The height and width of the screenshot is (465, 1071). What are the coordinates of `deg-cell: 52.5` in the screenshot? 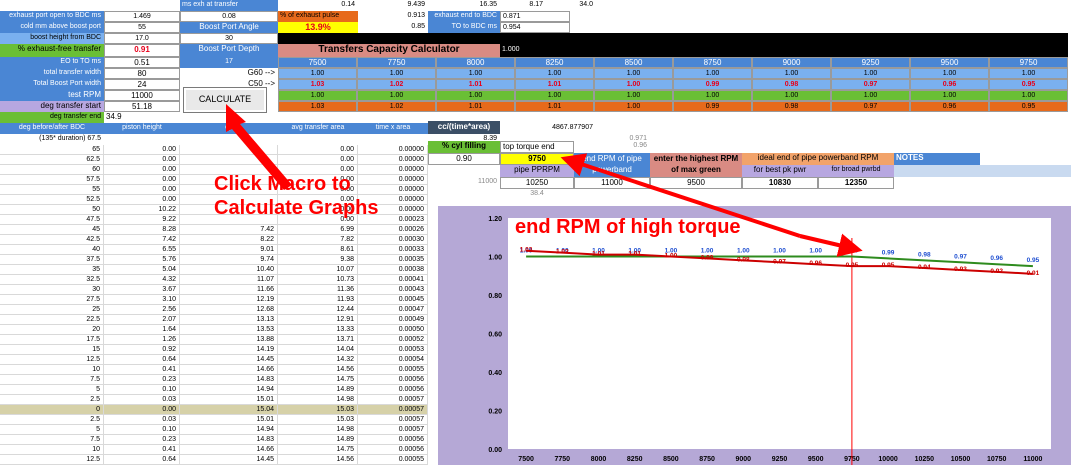 It's located at (52, 200).